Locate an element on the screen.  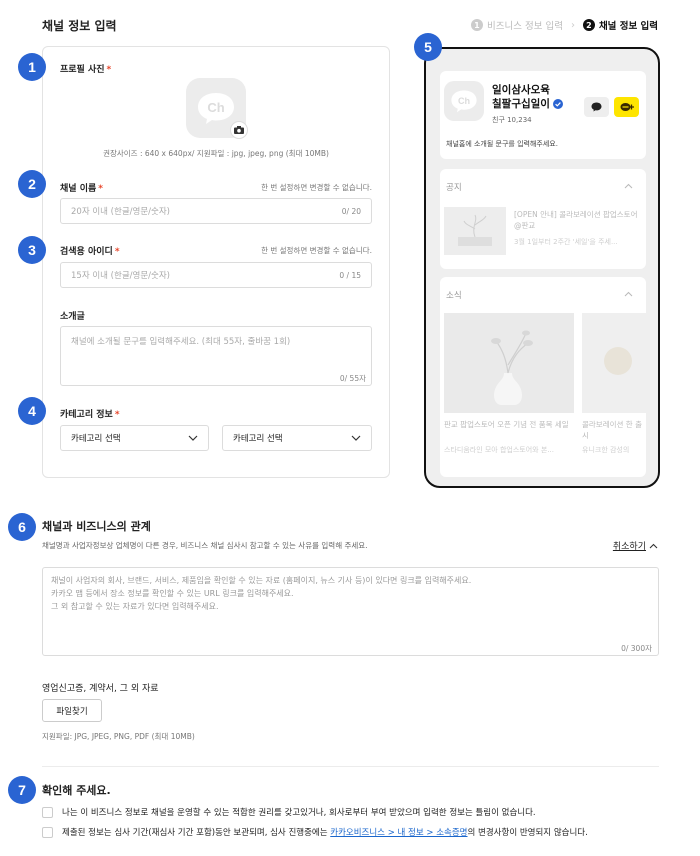
step-1: 1 비즈니스 정보 입력 is located at coordinates (516, 25).